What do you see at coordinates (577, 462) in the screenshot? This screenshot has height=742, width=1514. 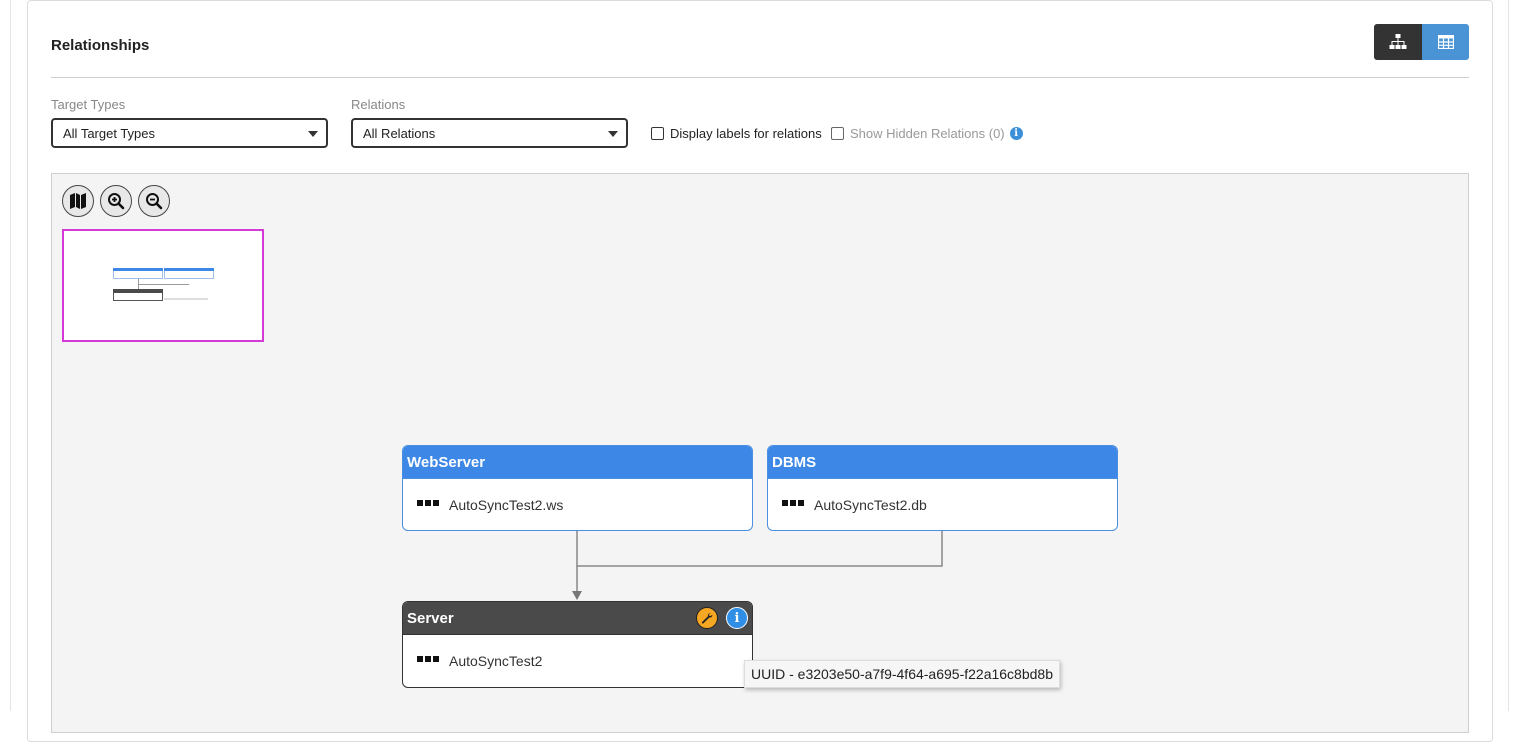 I see `node-header: WebServer` at bounding box center [577, 462].